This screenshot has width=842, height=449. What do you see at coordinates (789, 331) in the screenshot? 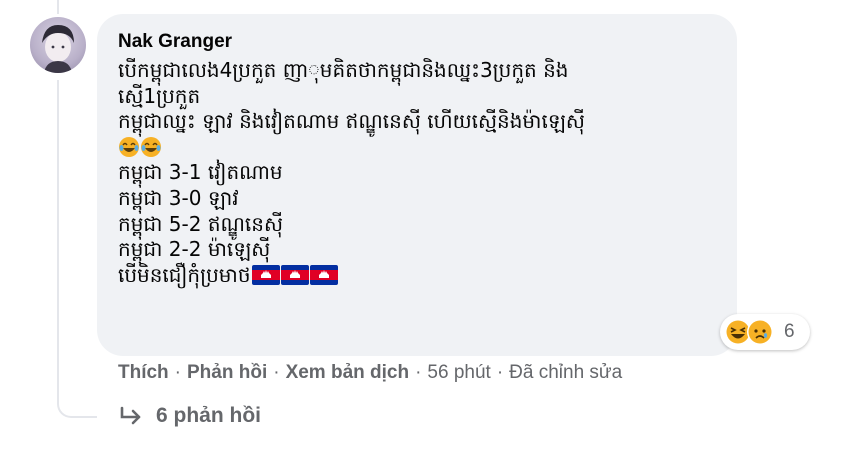
I see `reaction-count: 6` at bounding box center [789, 331].